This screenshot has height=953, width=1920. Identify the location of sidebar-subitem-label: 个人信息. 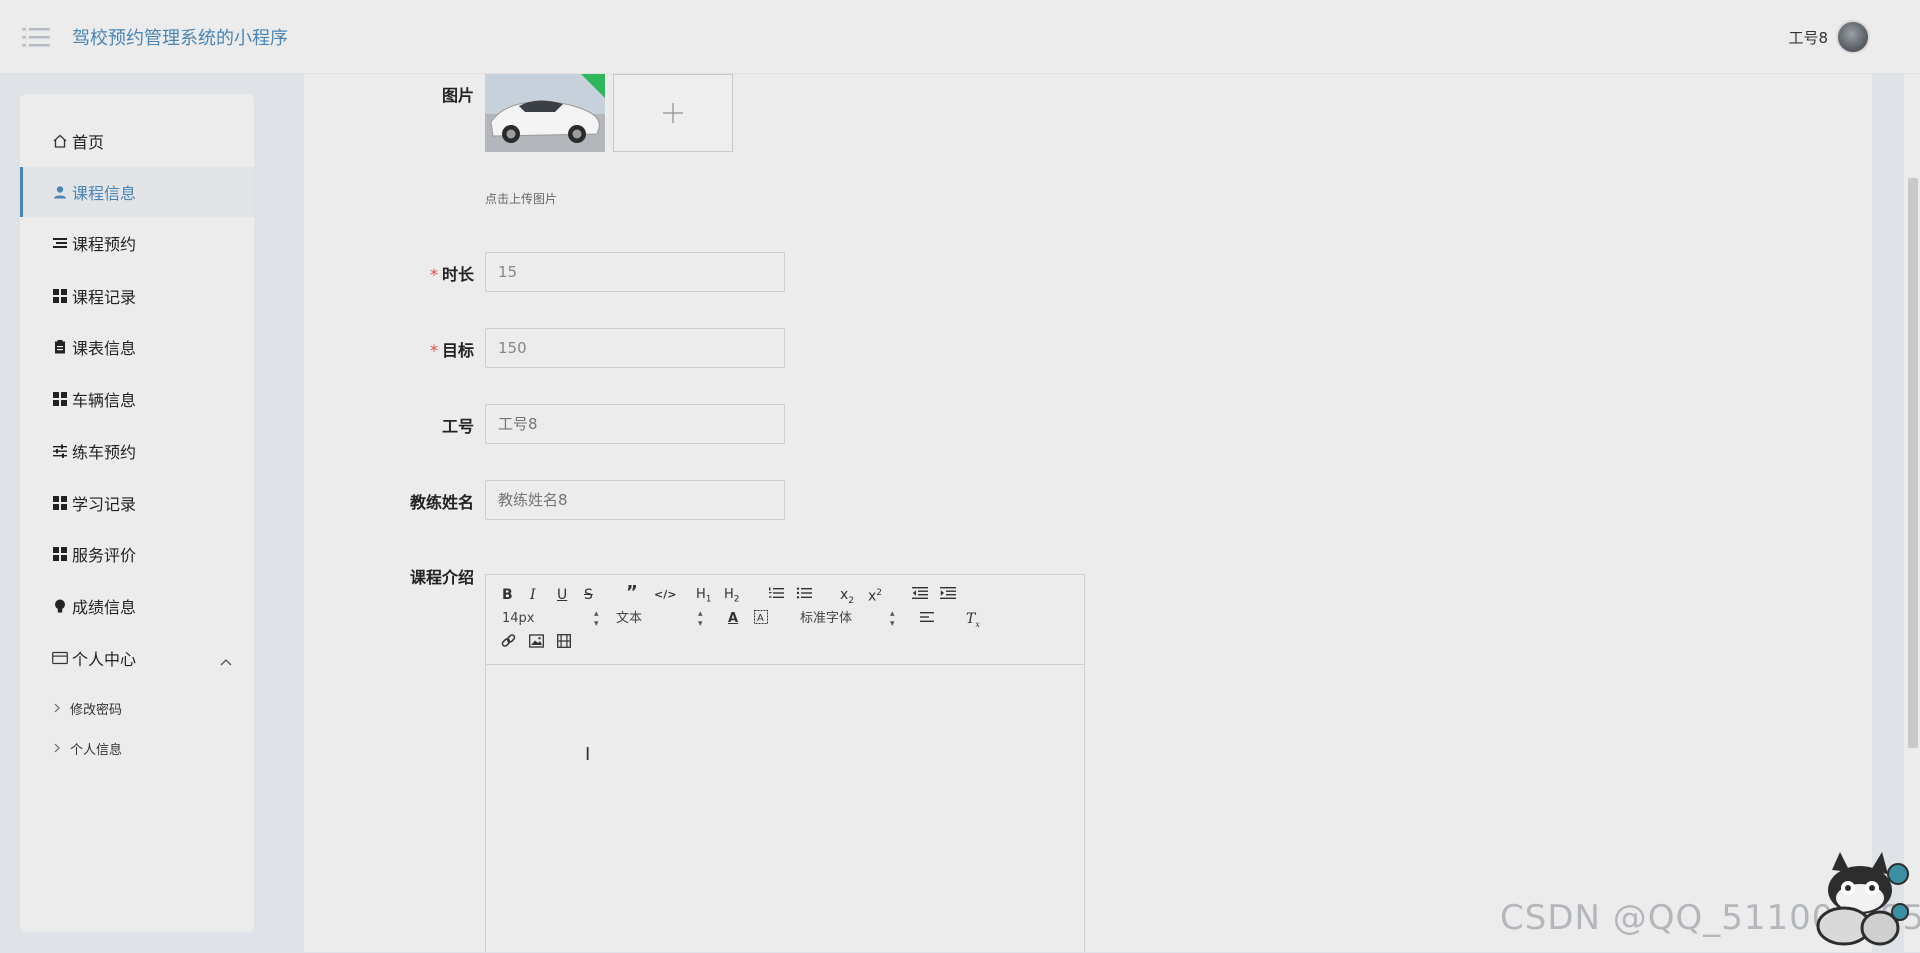
(96, 750).